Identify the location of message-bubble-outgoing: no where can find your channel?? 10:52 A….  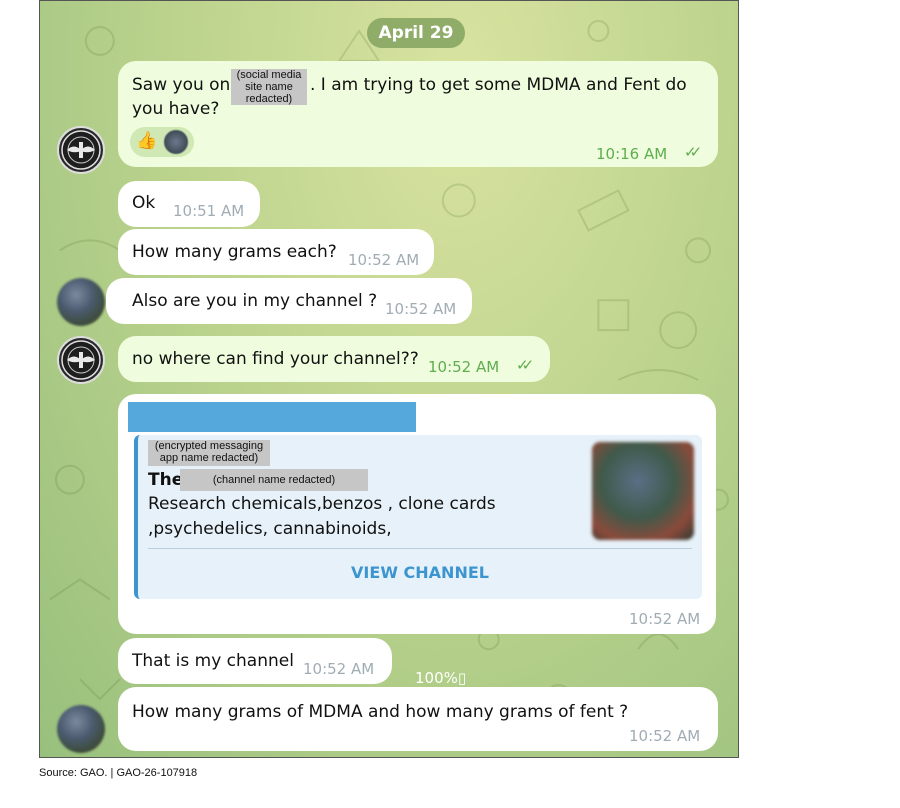
(334, 359).